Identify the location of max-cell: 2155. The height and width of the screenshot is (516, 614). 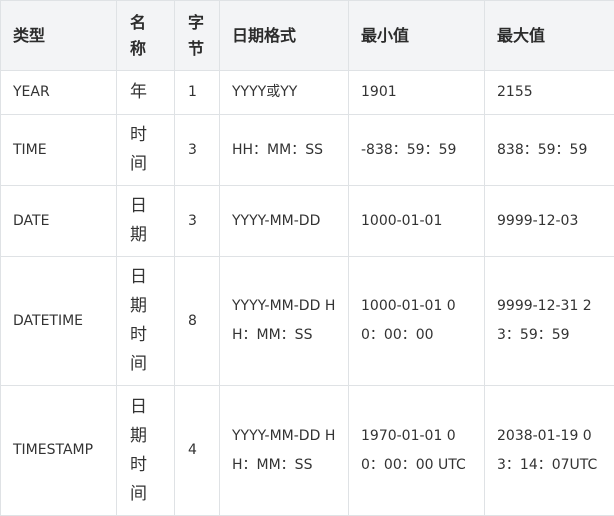
(549, 93).